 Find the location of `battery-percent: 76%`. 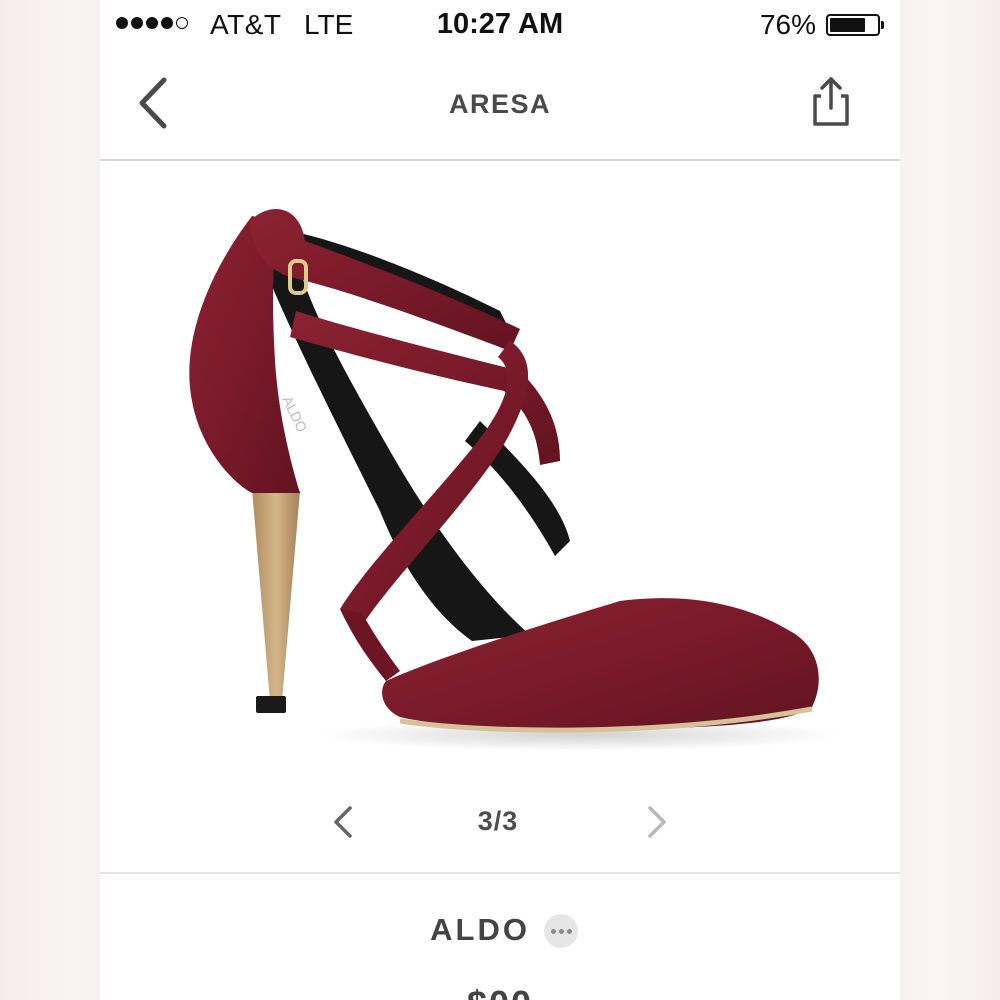

battery-percent: 76% is located at coordinates (787, 24).